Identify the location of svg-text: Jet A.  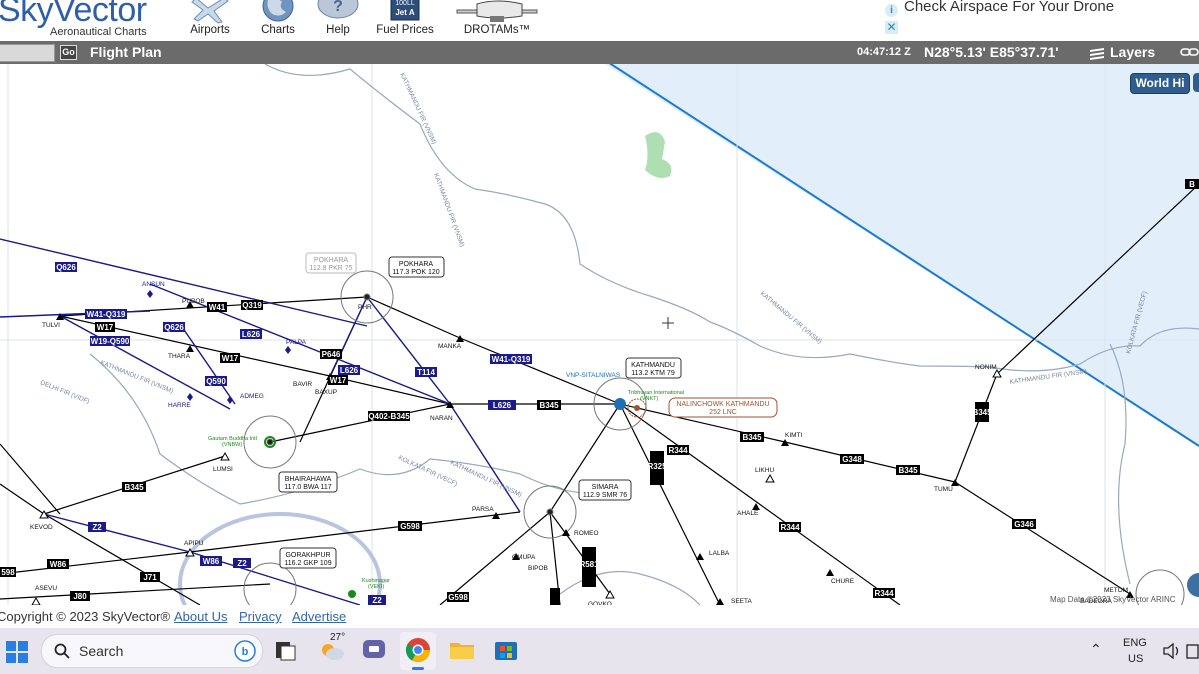
(404, 12).